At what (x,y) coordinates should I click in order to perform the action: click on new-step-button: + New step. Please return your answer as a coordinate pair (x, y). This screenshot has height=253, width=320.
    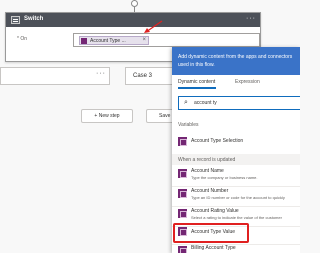
    Looking at the image, I should click on (107, 116).